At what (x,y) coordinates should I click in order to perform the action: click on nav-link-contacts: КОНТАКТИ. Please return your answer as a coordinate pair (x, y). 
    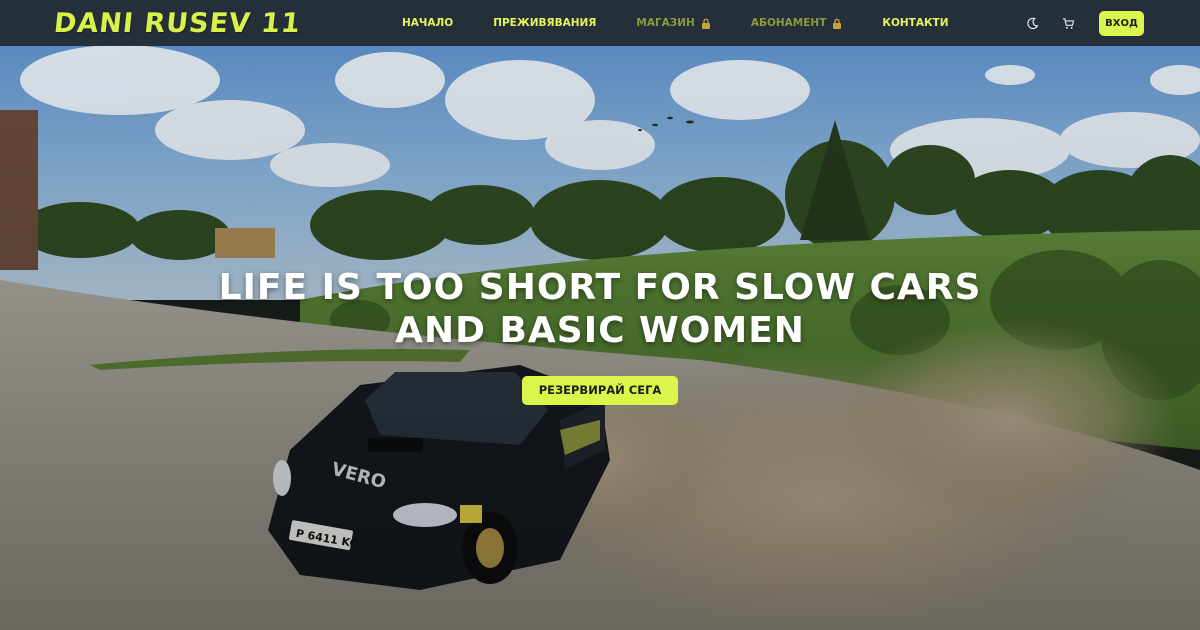
    Looking at the image, I should click on (915, 23).